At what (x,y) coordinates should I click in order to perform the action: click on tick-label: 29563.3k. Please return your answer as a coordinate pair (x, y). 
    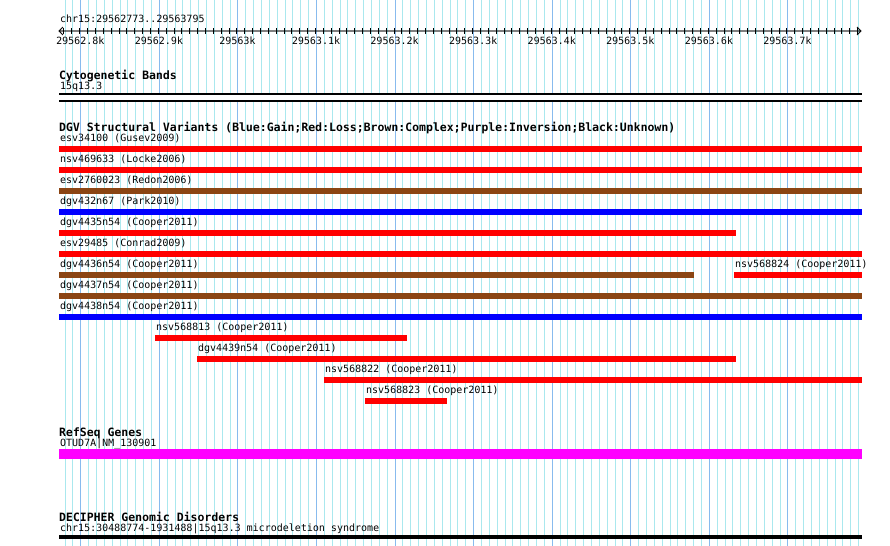
    Looking at the image, I should click on (473, 42).